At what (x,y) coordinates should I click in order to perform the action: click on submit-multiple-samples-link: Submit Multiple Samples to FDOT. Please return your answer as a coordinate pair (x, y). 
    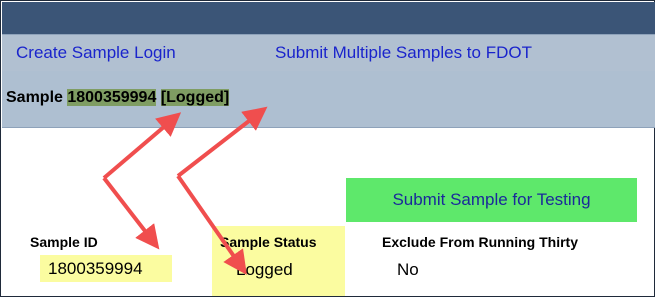
    Looking at the image, I should click on (403, 53).